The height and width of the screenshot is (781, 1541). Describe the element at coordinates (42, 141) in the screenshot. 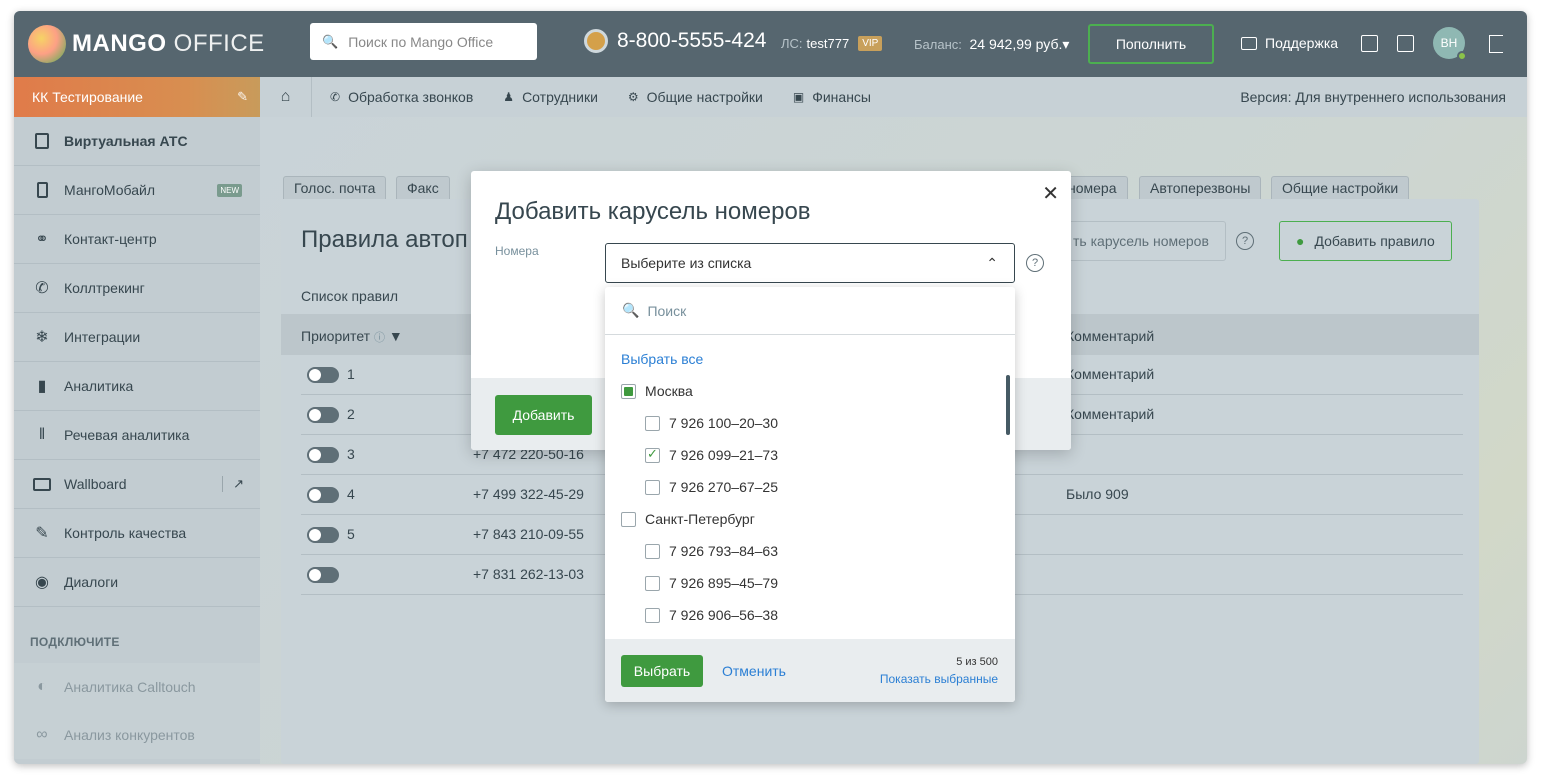

I see `pbx-icon` at that location.